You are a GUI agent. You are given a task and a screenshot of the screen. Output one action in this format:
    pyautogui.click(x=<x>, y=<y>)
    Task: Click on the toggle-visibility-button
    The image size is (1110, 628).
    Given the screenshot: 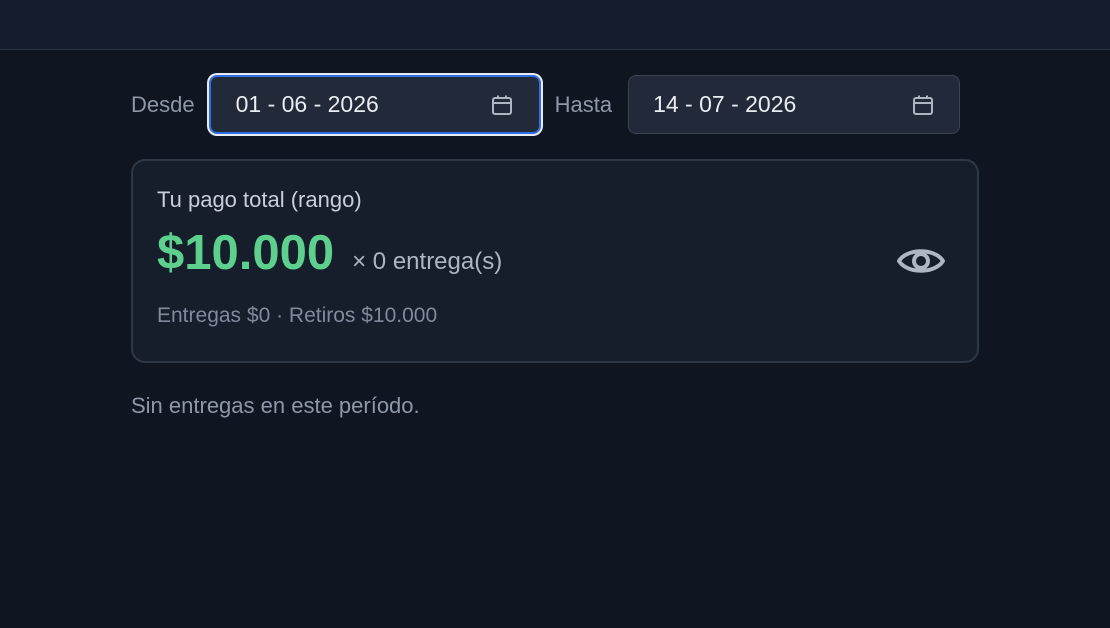 What is the action you would take?
    pyautogui.click(x=921, y=261)
    